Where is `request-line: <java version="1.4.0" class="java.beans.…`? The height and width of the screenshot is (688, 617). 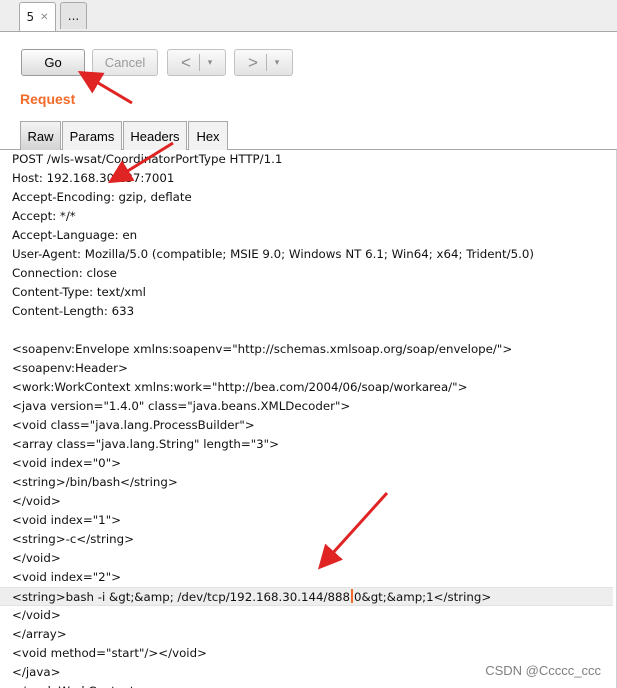
request-line: <java version="1.4.0" class="java.beans.… is located at coordinates (181, 406).